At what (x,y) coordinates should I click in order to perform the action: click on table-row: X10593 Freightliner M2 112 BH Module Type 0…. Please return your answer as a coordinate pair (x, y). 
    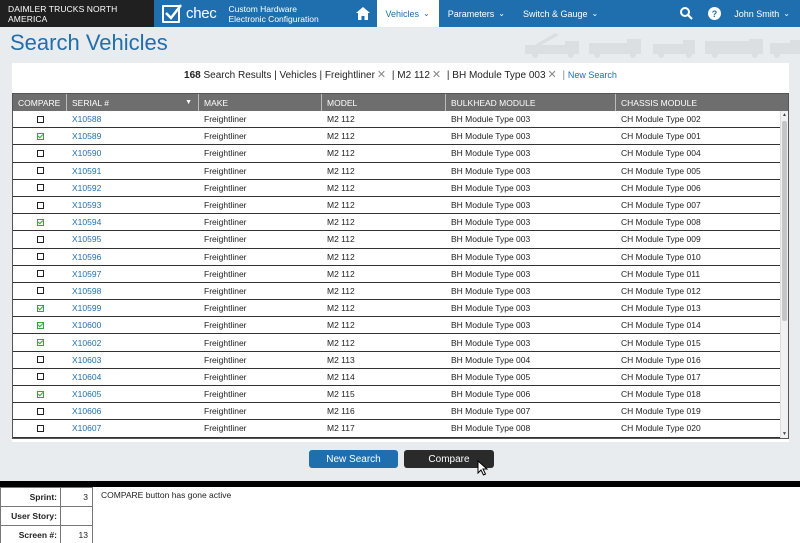
    Looking at the image, I should click on (400, 206).